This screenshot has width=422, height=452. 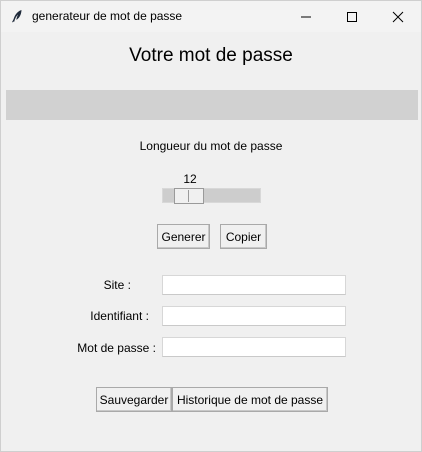 I want to click on history-button: Historique de mot de passe, so click(x=250, y=399).